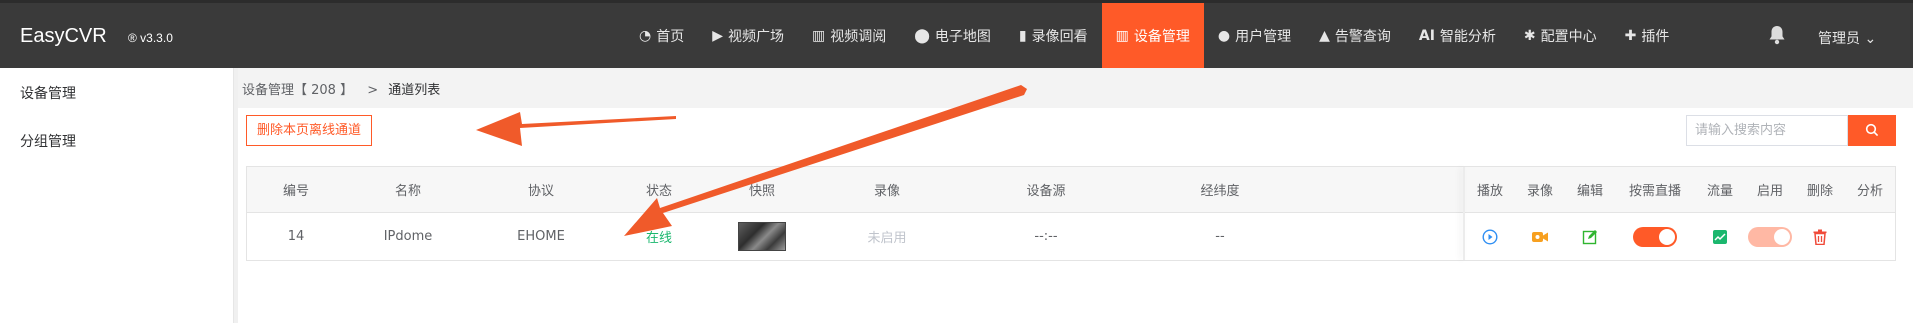 This screenshot has height=323, width=1913. I want to click on record-button, so click(1540, 236).